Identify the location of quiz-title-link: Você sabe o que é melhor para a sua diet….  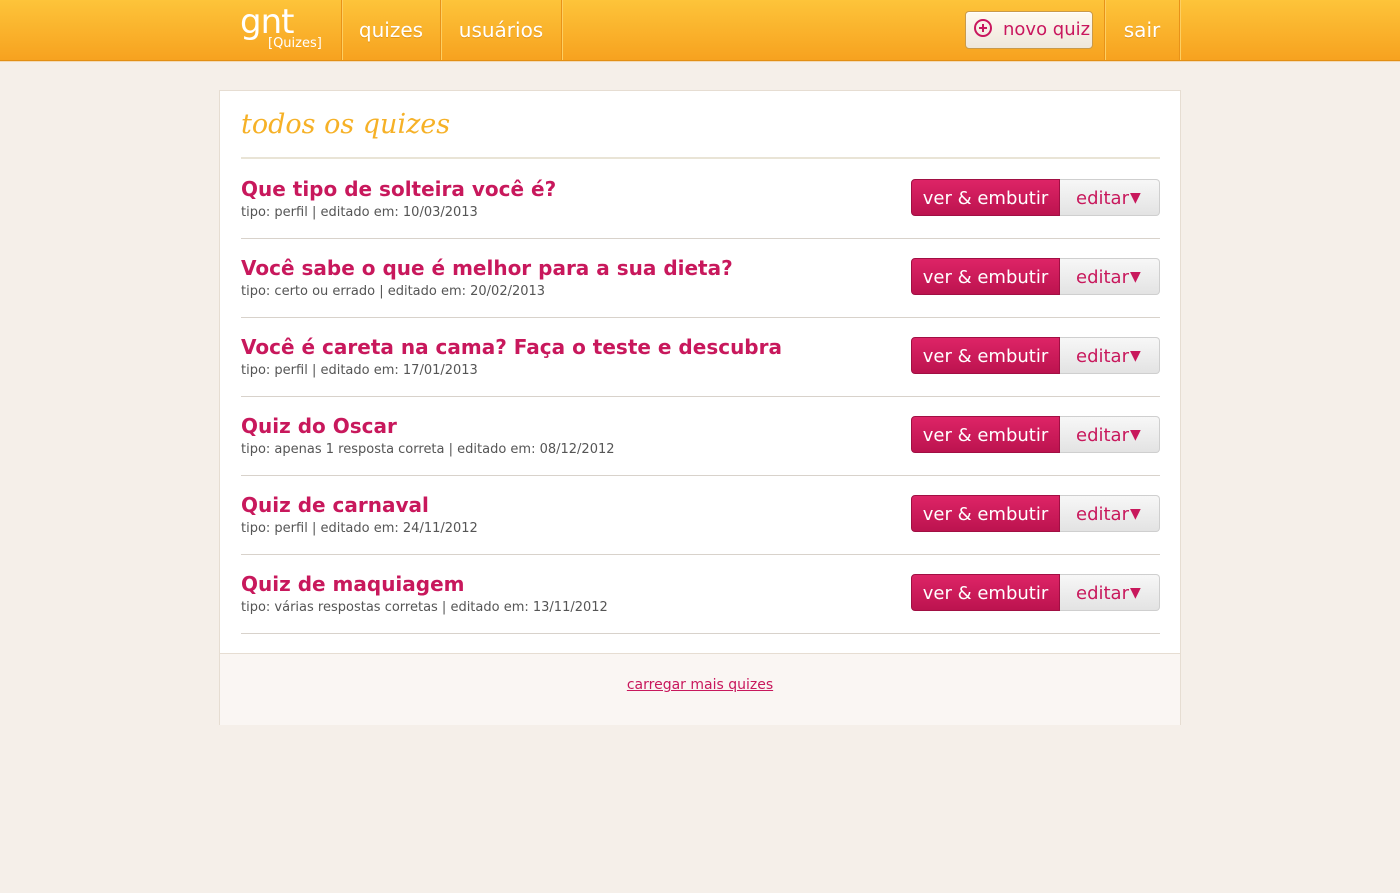
(487, 268).